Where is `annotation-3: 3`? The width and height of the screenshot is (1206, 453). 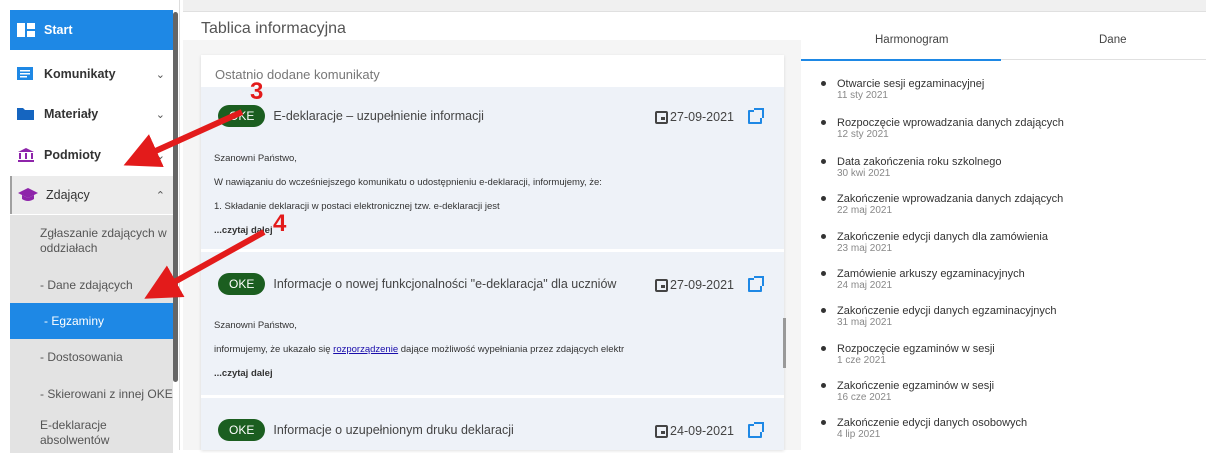
annotation-3: 3 is located at coordinates (257, 91).